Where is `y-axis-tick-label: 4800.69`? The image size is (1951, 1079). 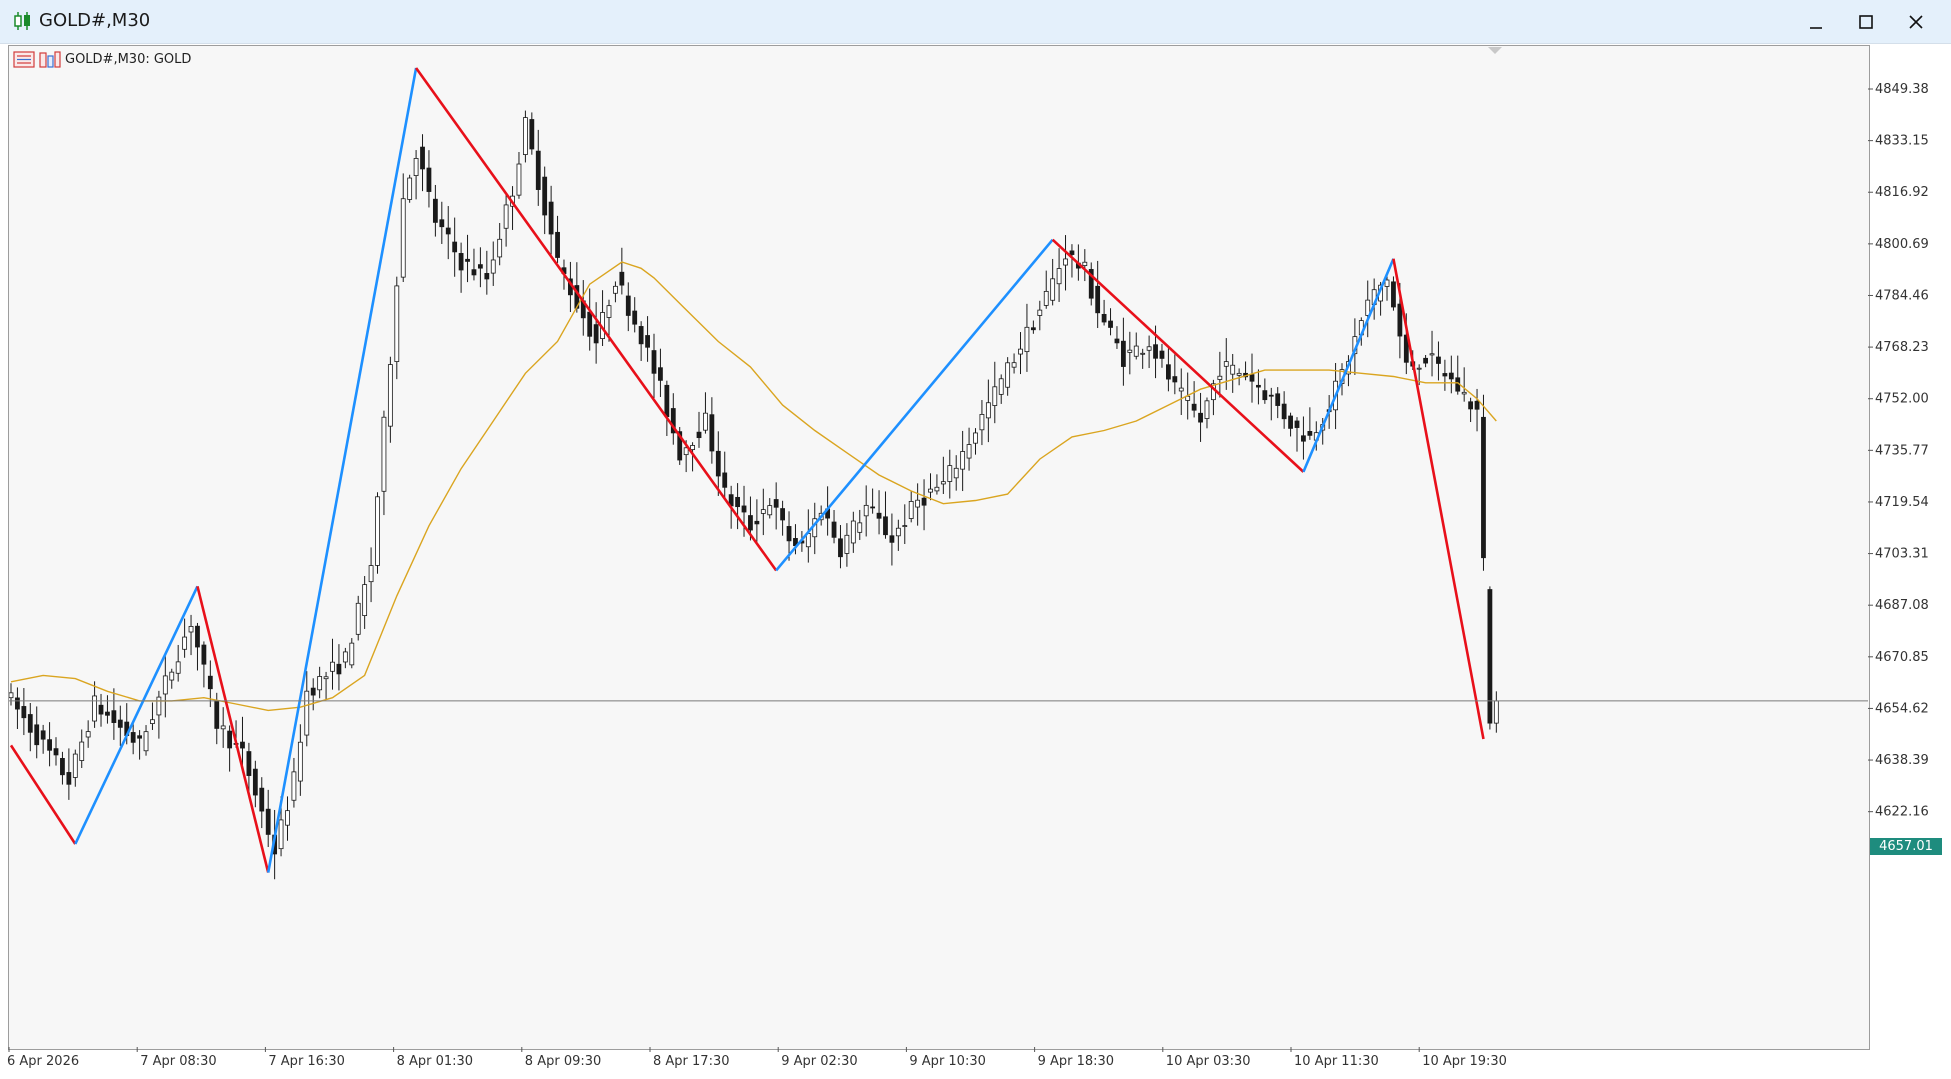 y-axis-tick-label: 4800.69 is located at coordinates (1902, 244).